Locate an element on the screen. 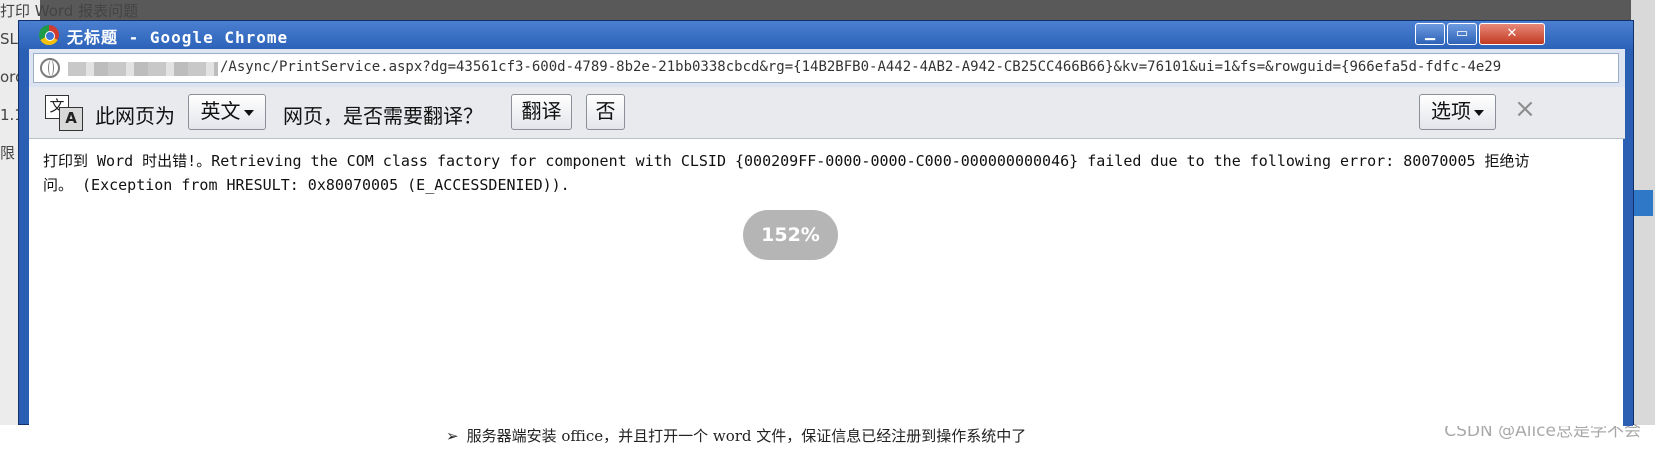 This screenshot has height=449, width=1655. background-fragment: 限 is located at coordinates (8, 153).